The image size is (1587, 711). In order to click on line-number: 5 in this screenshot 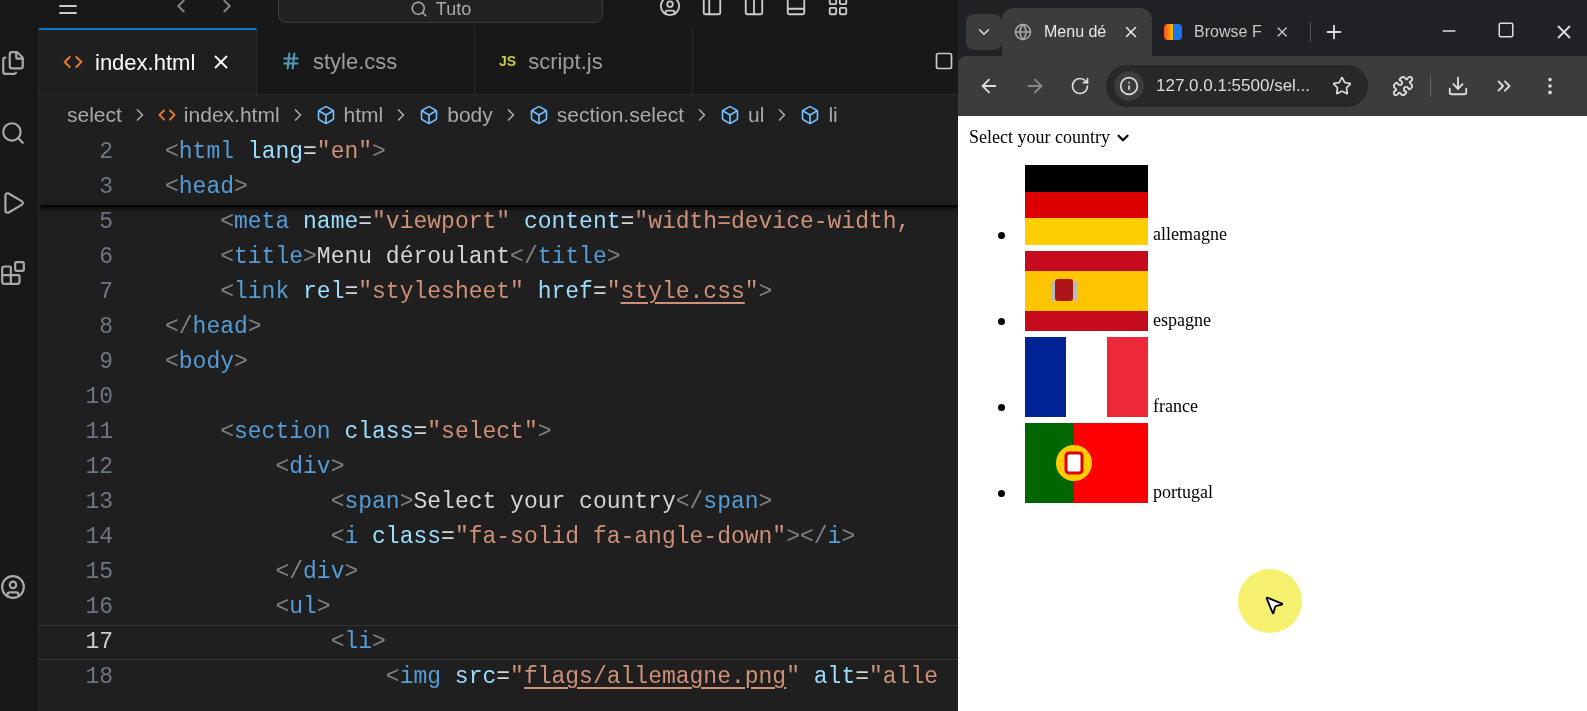, I will do `click(106, 223)`.